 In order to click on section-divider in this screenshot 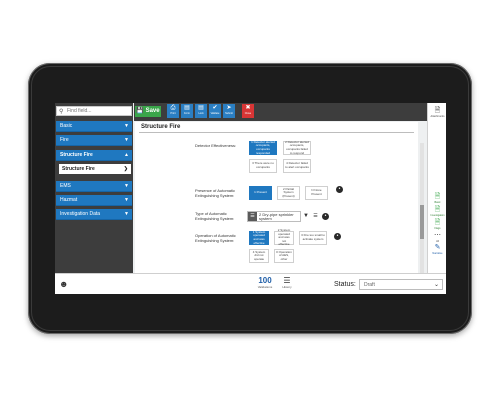, I will do `click(276, 132)`.